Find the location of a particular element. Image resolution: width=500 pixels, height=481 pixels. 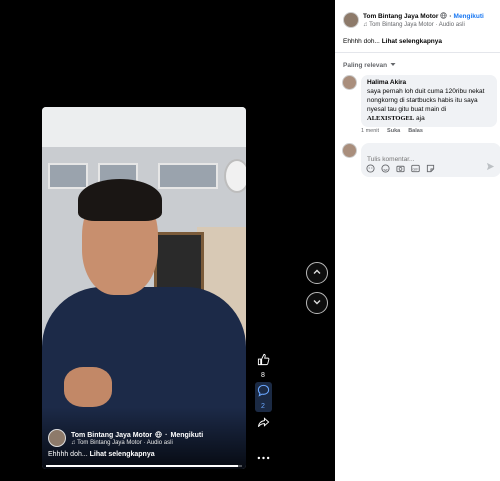

comment-input is located at coordinates (427, 159).